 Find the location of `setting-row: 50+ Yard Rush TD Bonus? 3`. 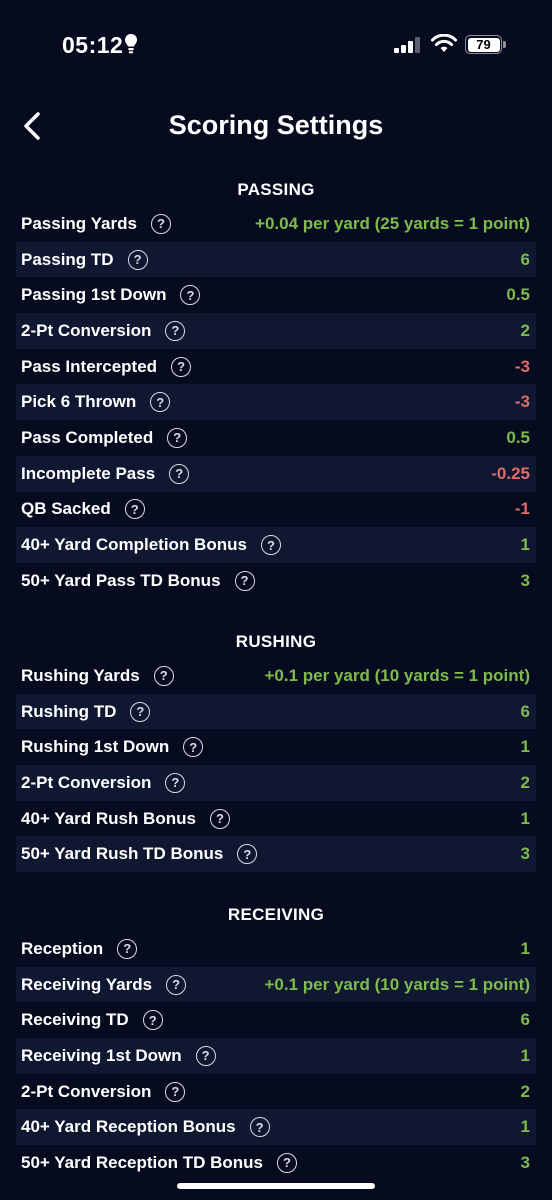

setting-row: 50+ Yard Rush TD Bonus? 3 is located at coordinates (276, 854).